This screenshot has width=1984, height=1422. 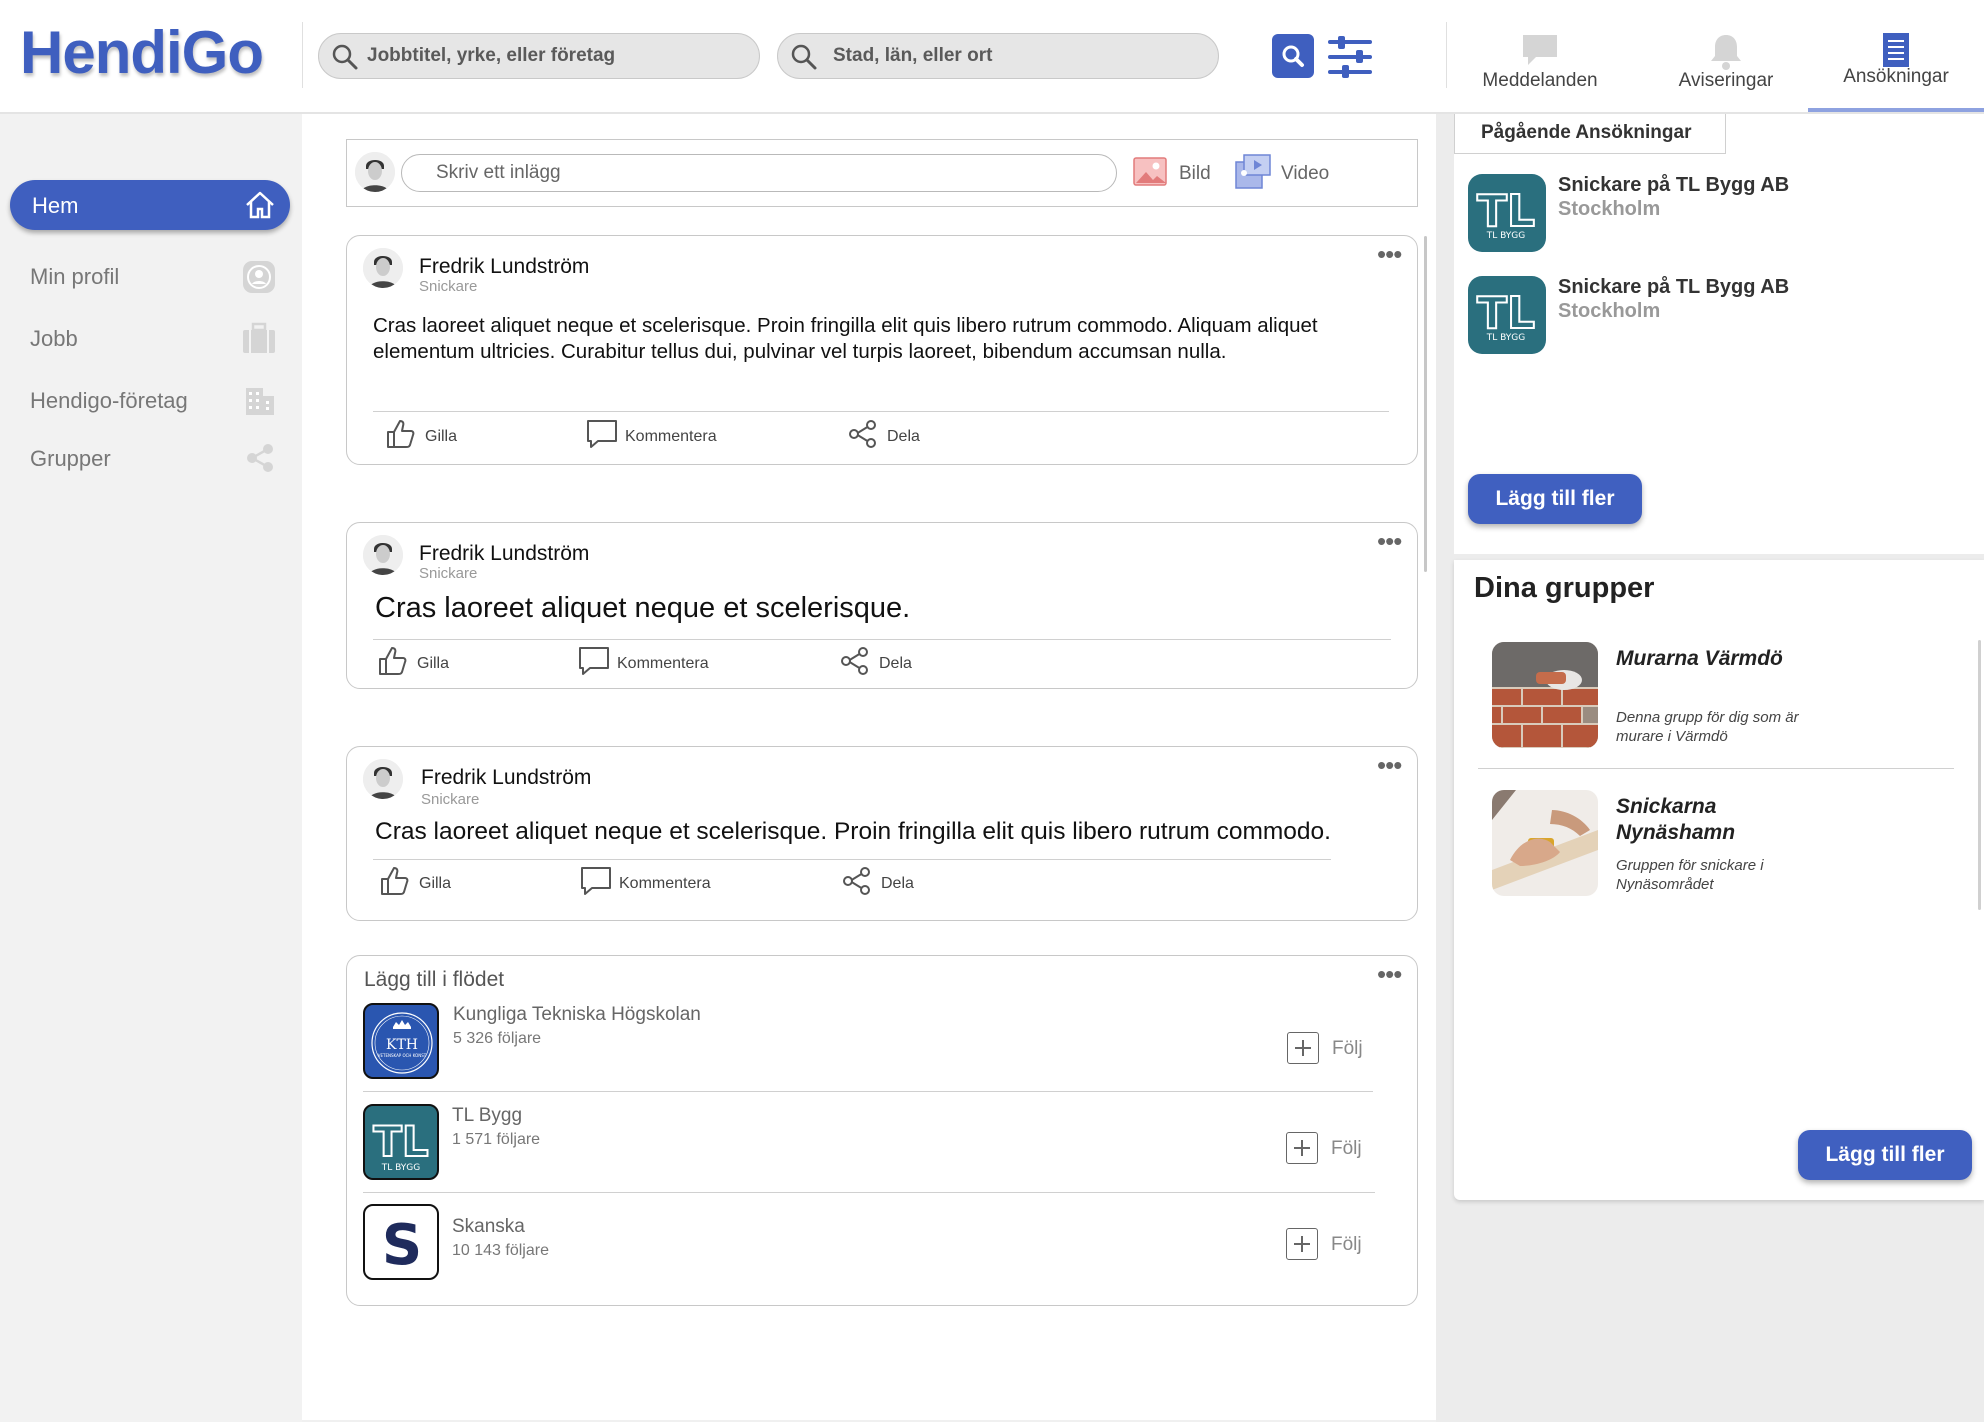 What do you see at coordinates (142, 52) in the screenshot?
I see `hendigo-logo: HendiGo` at bounding box center [142, 52].